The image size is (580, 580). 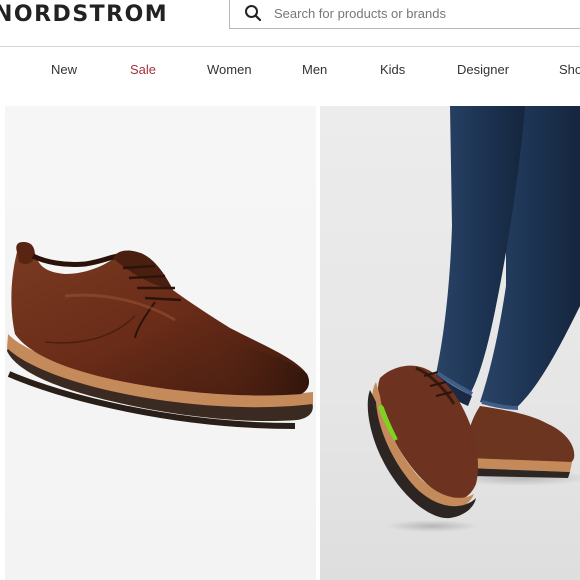 What do you see at coordinates (253, 13) in the screenshot?
I see `search-icon` at bounding box center [253, 13].